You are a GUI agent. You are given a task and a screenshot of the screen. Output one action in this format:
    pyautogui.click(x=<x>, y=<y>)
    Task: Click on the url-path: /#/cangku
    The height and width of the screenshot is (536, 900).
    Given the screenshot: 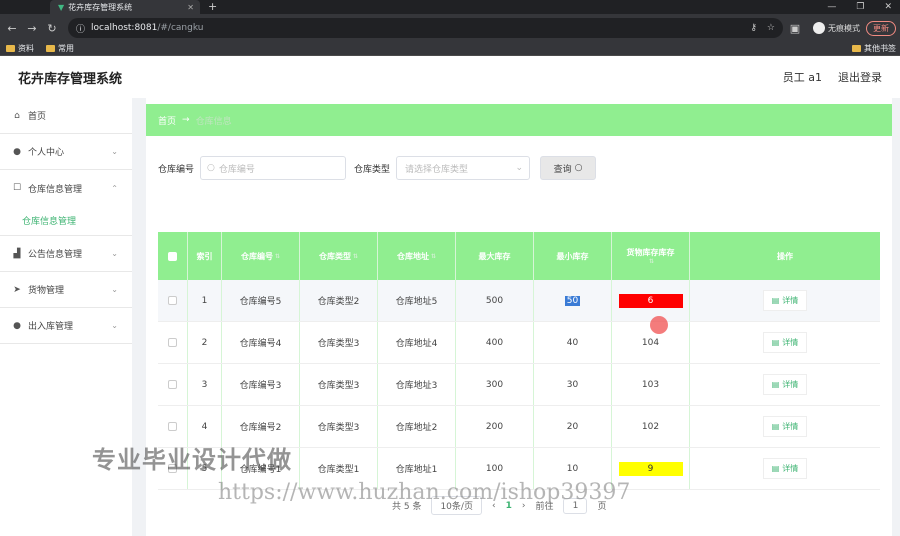 What is the action you would take?
    pyautogui.click(x=180, y=28)
    